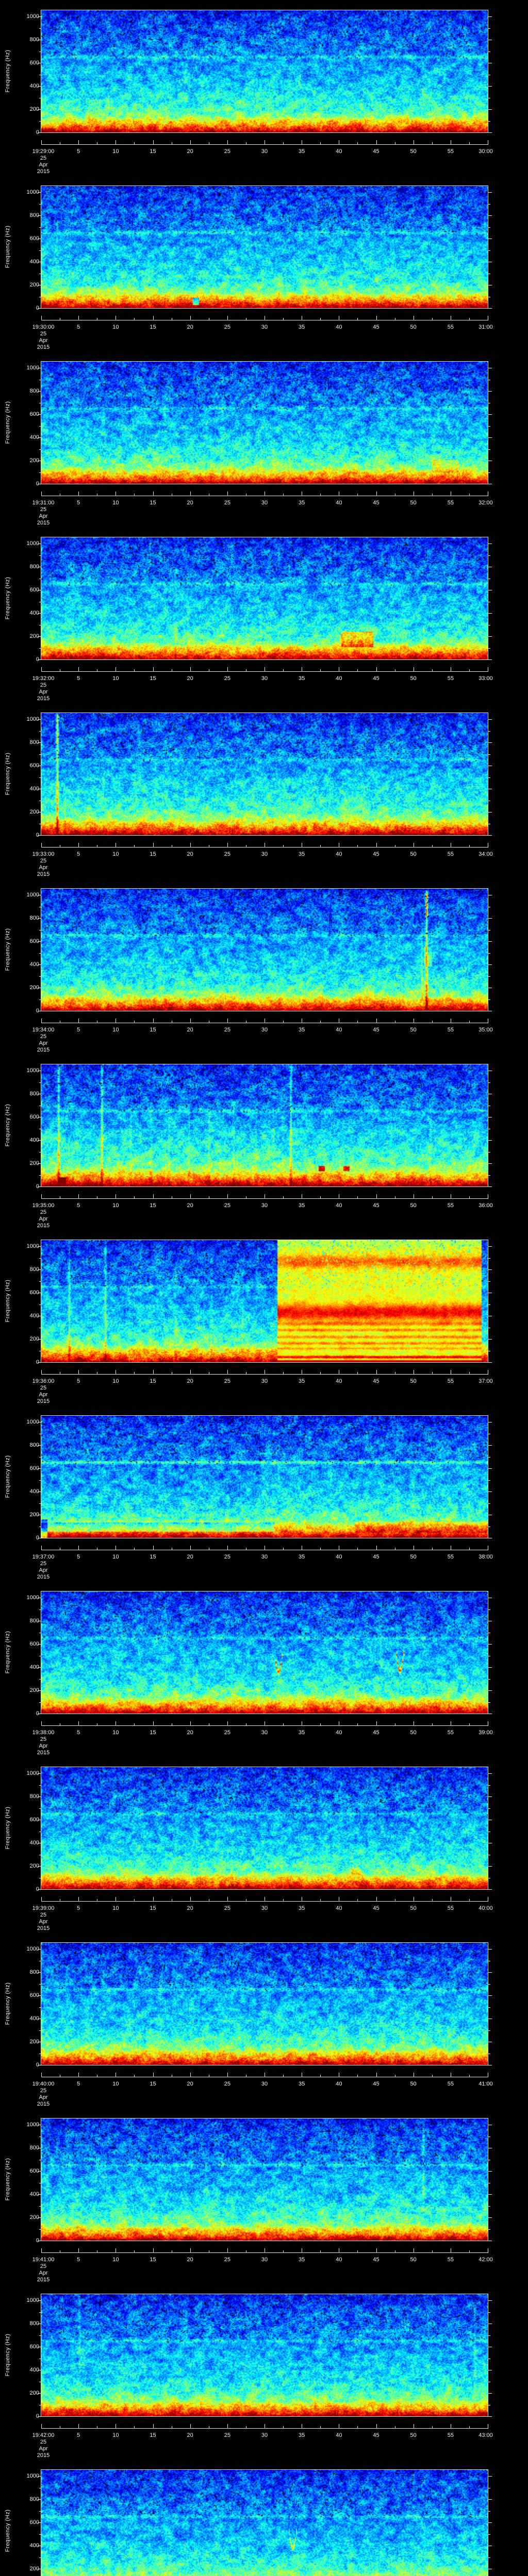 This screenshot has height=2576, width=528. Describe the element at coordinates (115, 503) in the screenshot. I see `x-tick-label: 10` at that location.